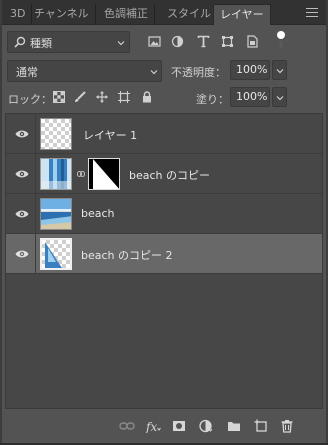  Describe the element at coordinates (68, 42) in the screenshot. I see `filter-kind-select: 種類` at that location.